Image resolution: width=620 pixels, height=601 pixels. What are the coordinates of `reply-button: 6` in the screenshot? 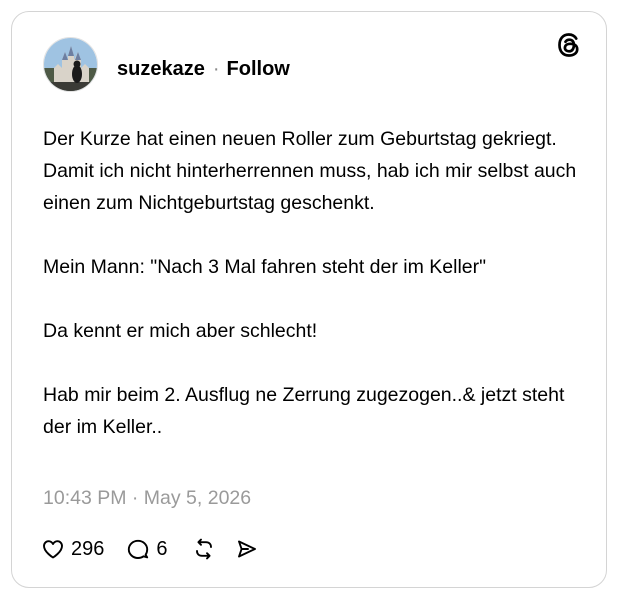 It's located at (147, 549).